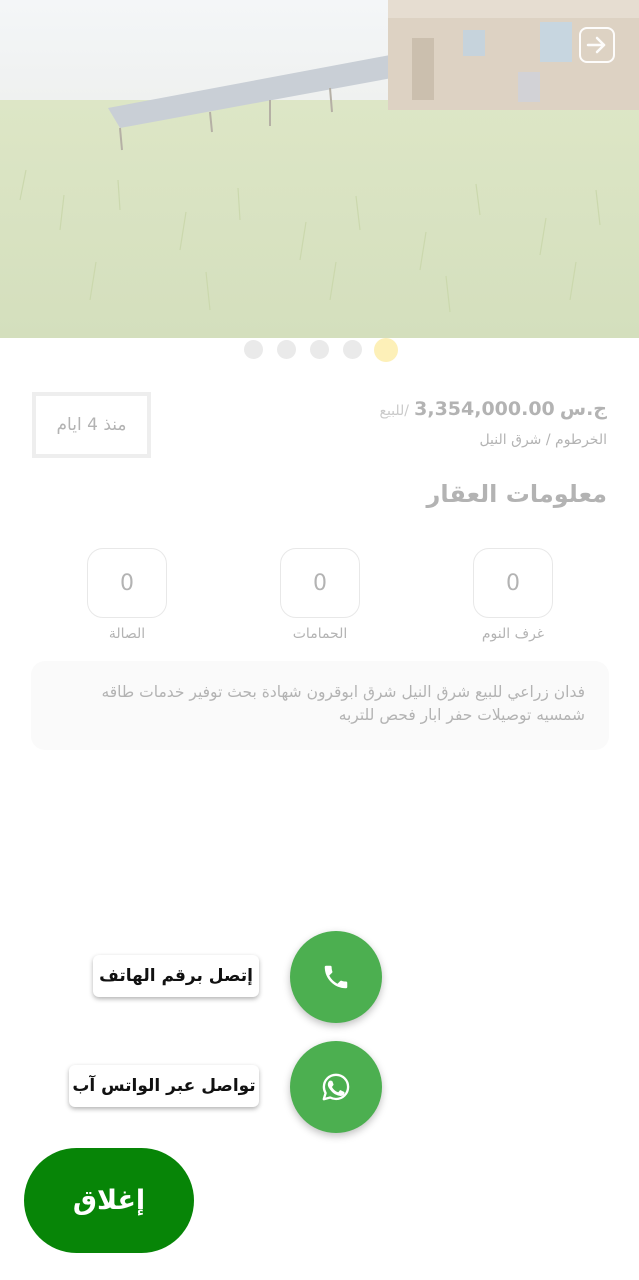 This screenshot has height=1280, width=639. What do you see at coordinates (583, 409) in the screenshot?
I see `price-currency: ج.س` at bounding box center [583, 409].